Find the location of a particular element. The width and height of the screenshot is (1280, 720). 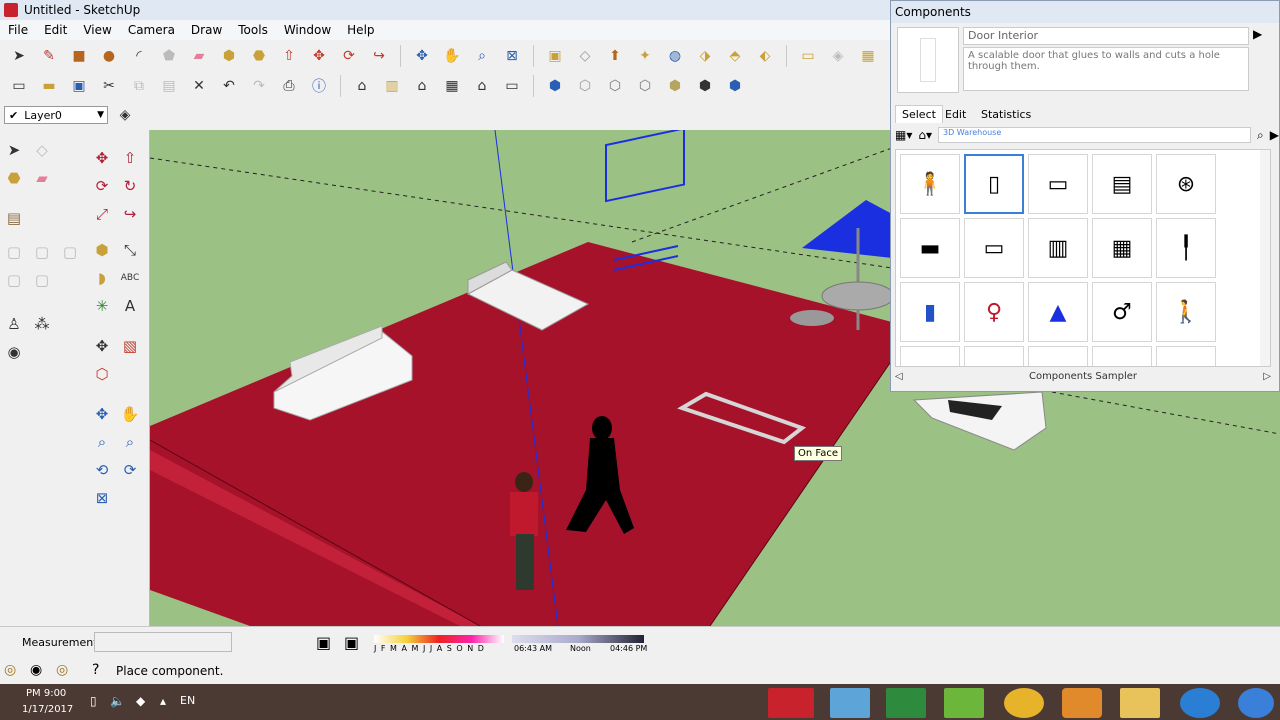

component-item-walker: 🚶 is located at coordinates (1186, 312).